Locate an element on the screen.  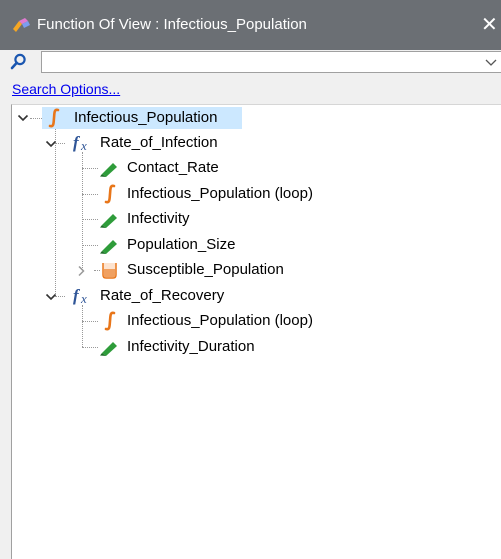
tree-item-infectivity: Infectivity is located at coordinates (150, 219).